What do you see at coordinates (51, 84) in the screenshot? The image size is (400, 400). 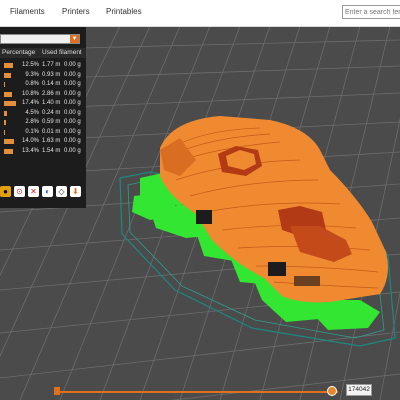 I see `length-value: 0.14 m` at bounding box center [51, 84].